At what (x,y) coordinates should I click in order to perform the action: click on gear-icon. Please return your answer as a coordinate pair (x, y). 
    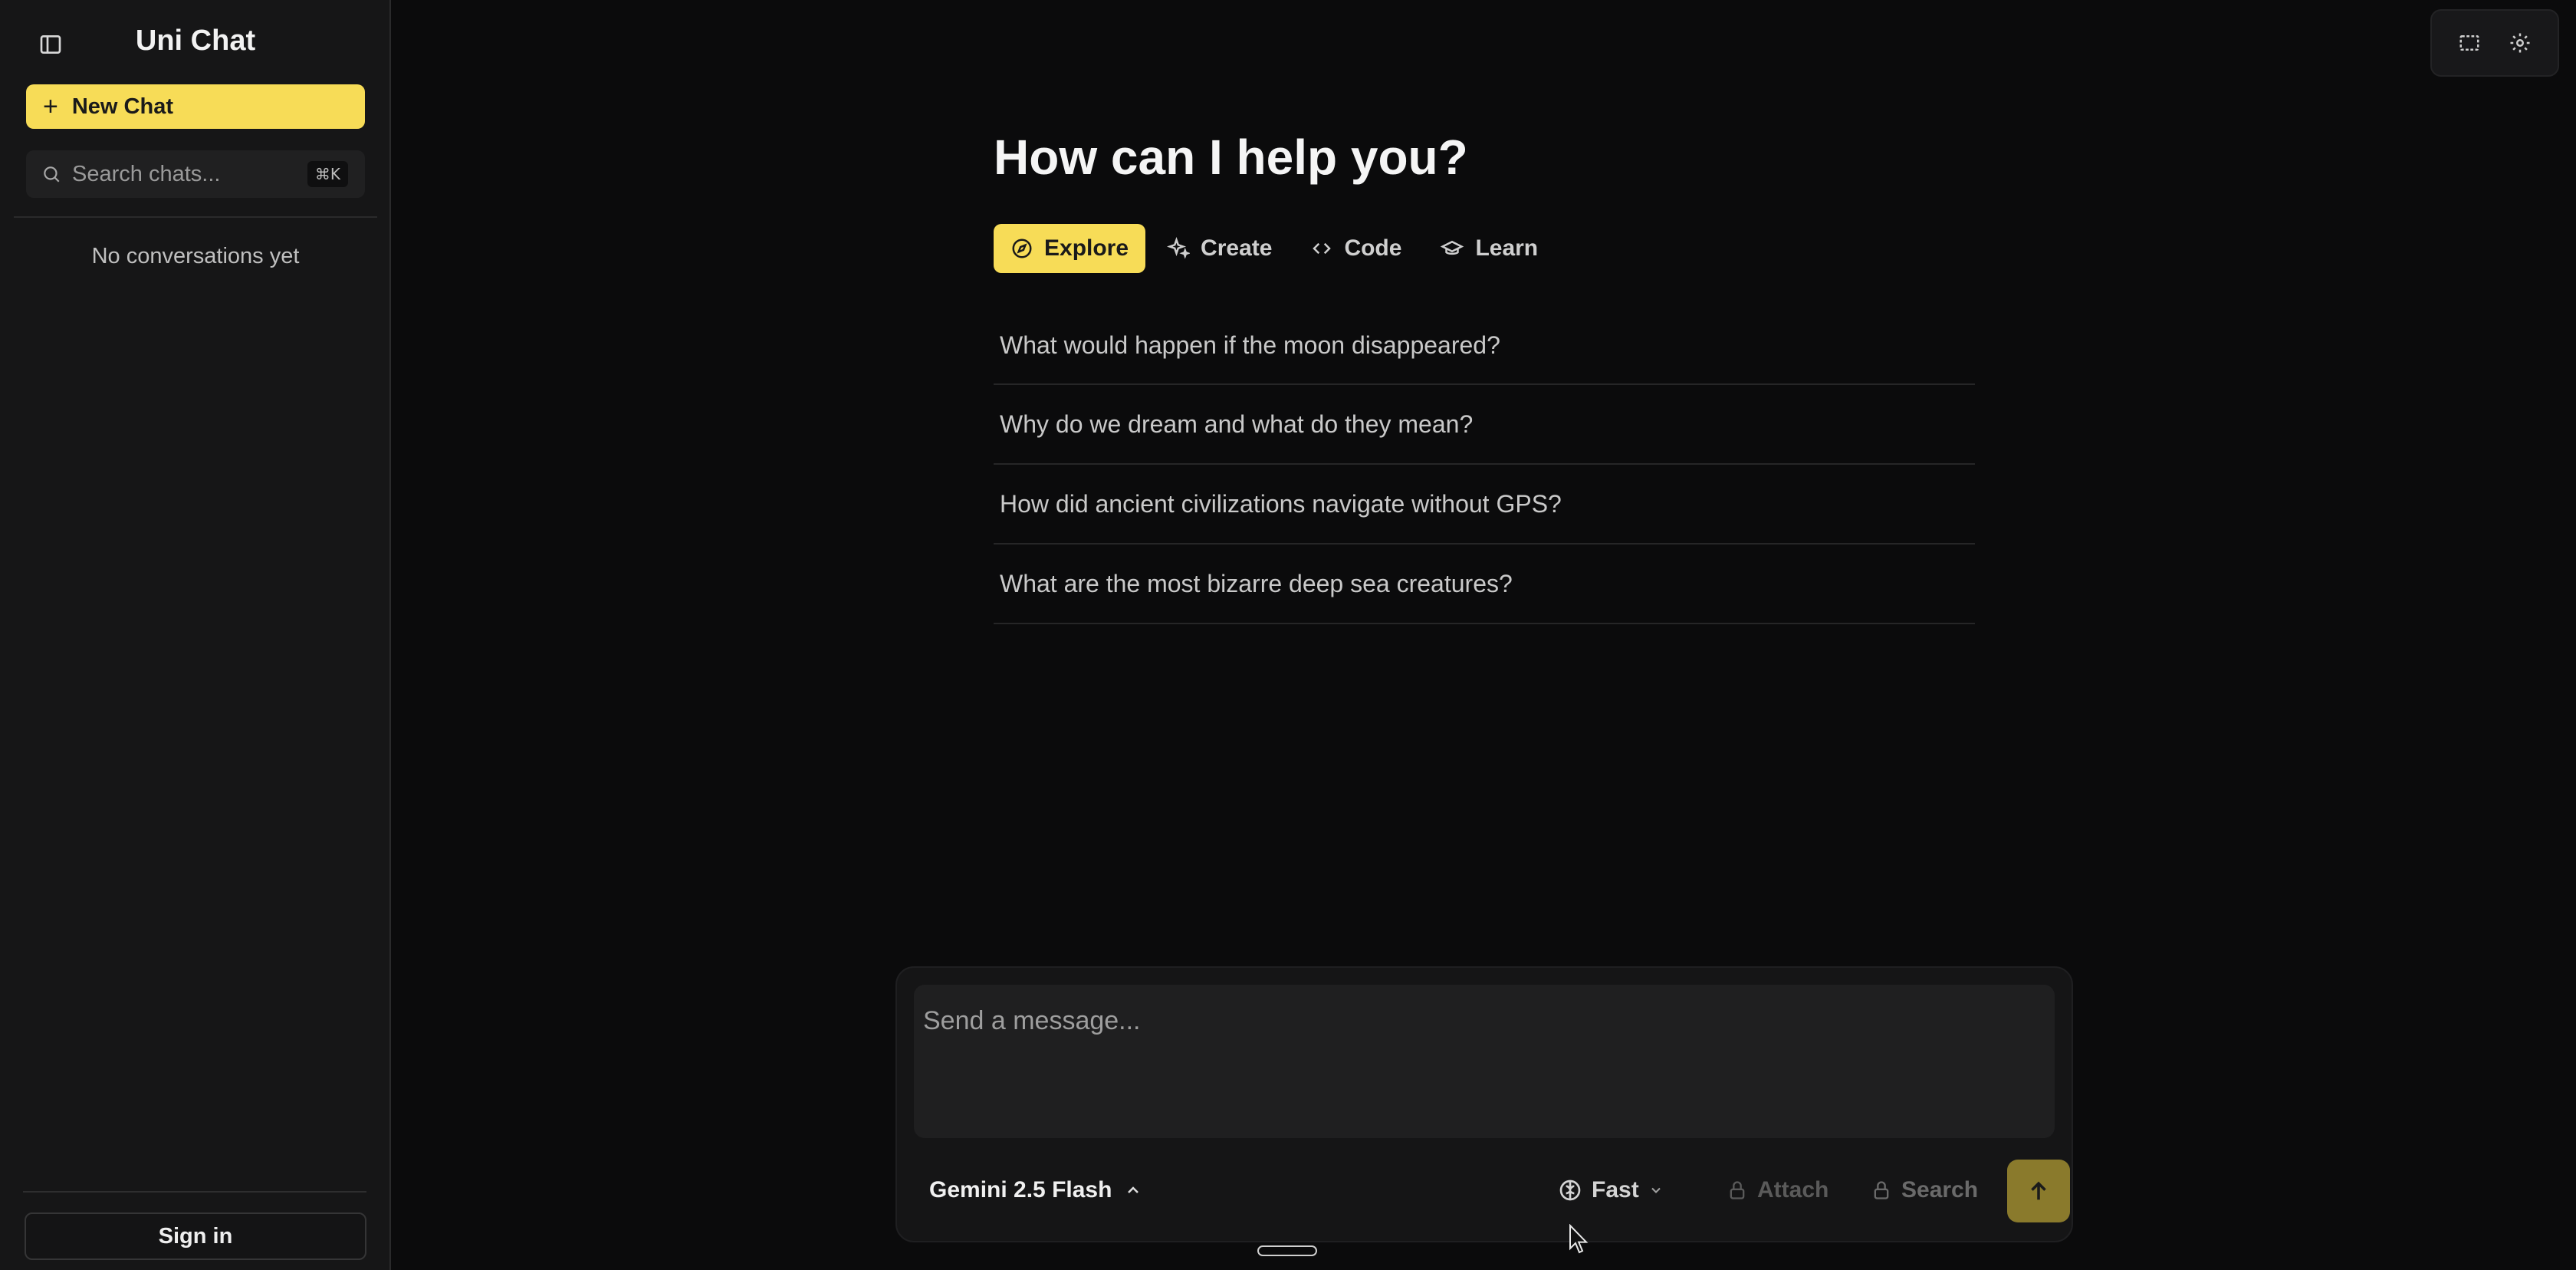
    Looking at the image, I should click on (2520, 43).